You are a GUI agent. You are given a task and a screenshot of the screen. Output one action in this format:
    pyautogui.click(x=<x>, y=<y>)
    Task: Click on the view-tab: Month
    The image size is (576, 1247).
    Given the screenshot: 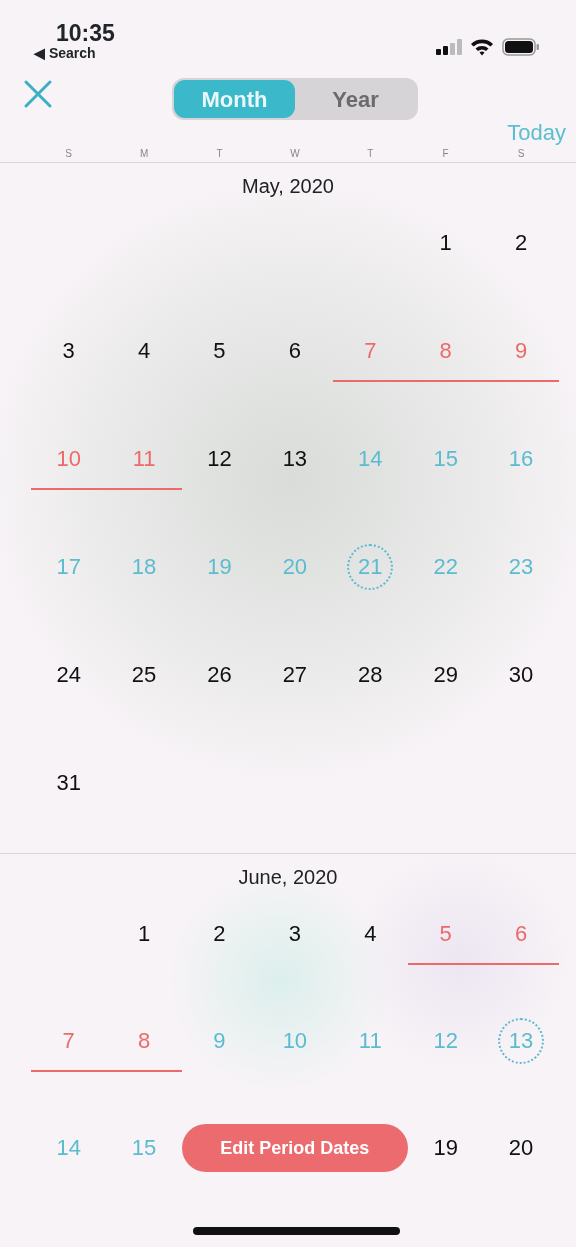 What is the action you would take?
    pyautogui.click(x=234, y=99)
    